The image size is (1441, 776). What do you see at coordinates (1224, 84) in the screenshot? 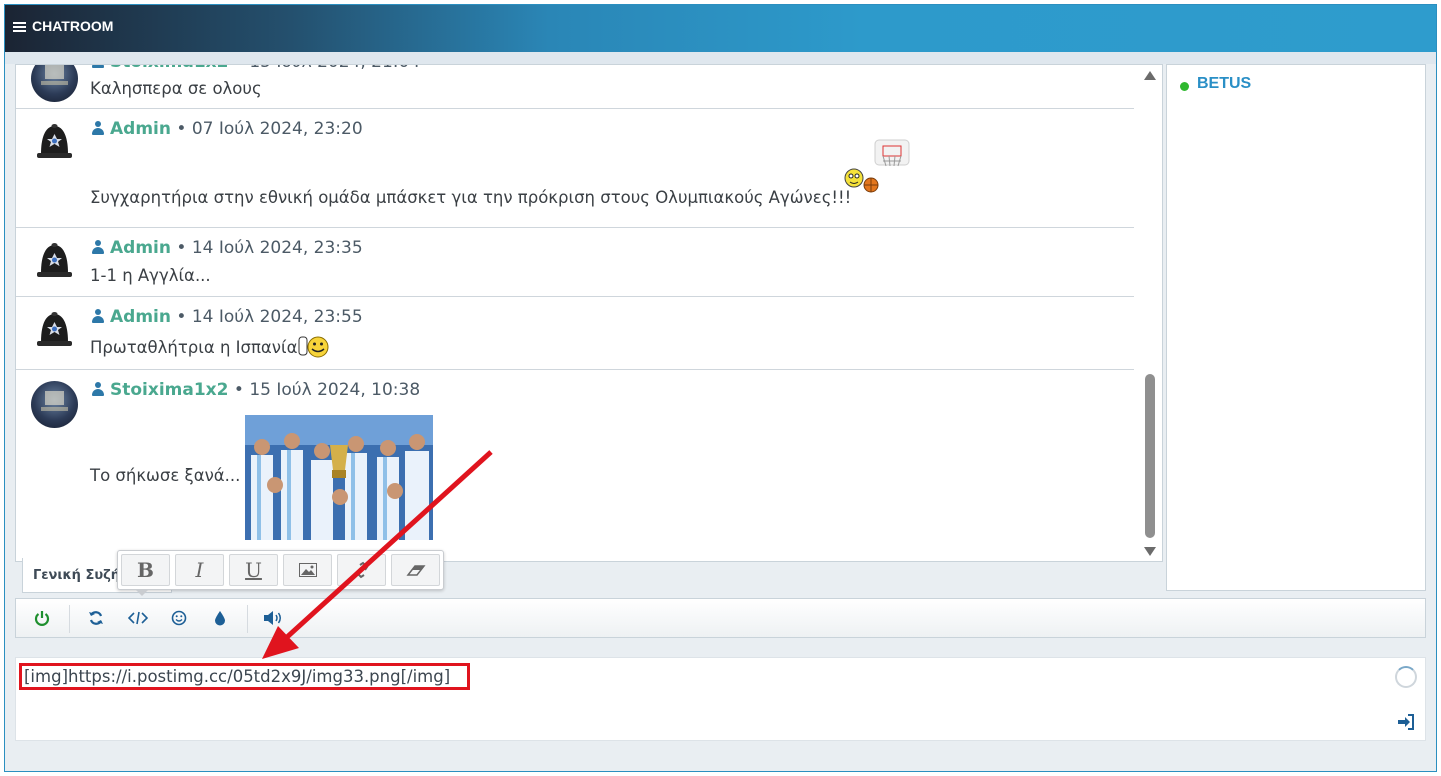
I see `online-user-name: BETUS` at bounding box center [1224, 84].